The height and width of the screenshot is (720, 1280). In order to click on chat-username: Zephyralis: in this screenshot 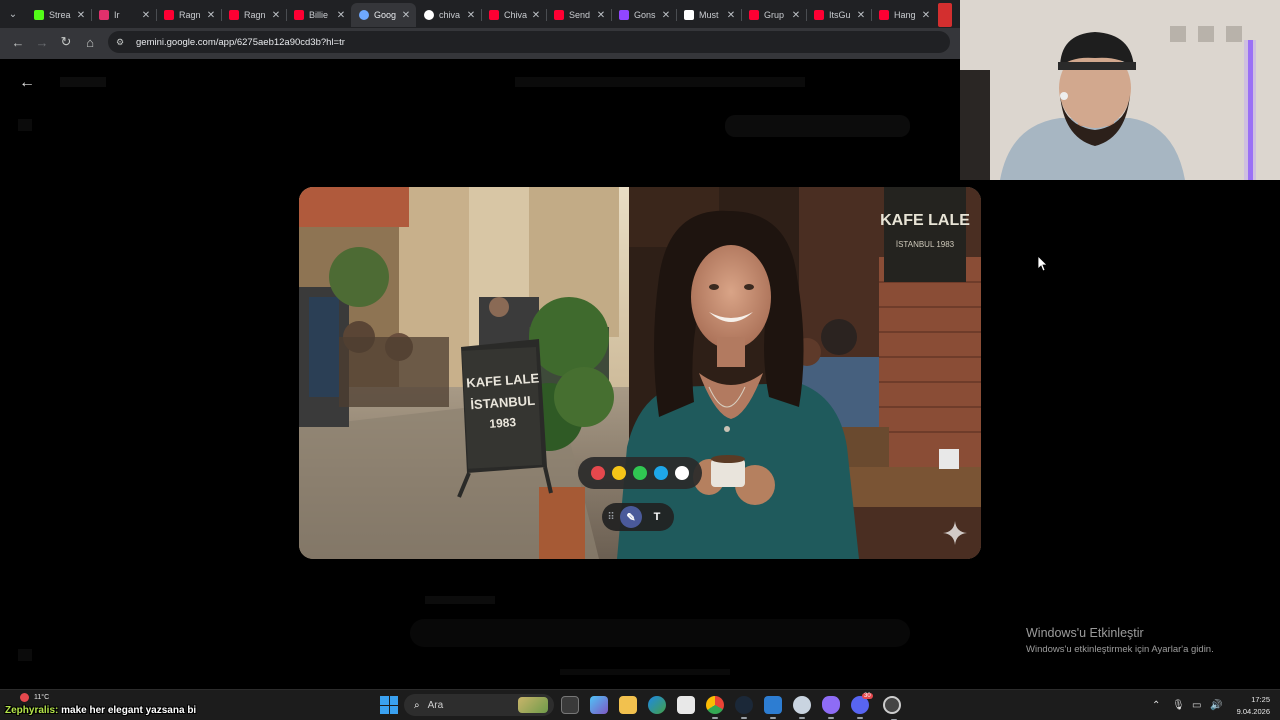, I will do `click(32, 710)`.